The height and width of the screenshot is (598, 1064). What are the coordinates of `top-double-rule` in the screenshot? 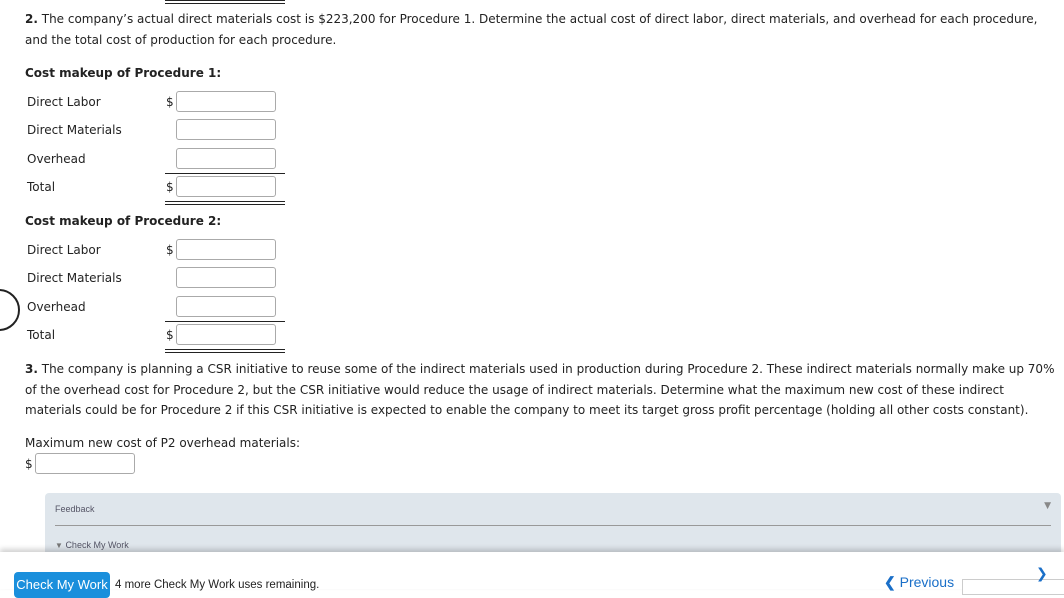 It's located at (225, 2).